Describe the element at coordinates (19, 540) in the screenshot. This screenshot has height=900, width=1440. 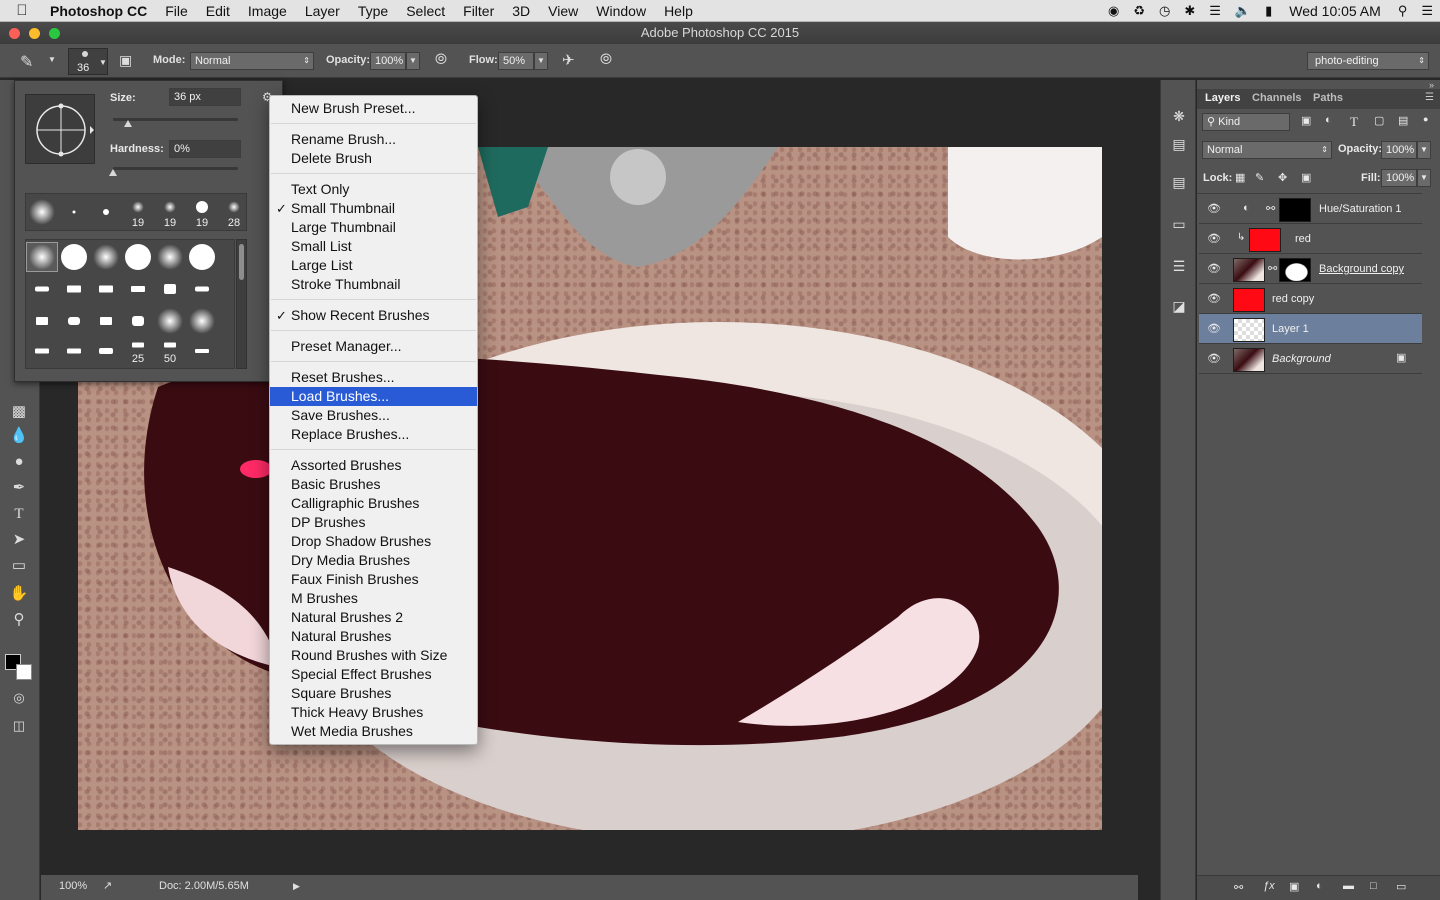
I see `path-selection-tool-icon: ➤` at that location.